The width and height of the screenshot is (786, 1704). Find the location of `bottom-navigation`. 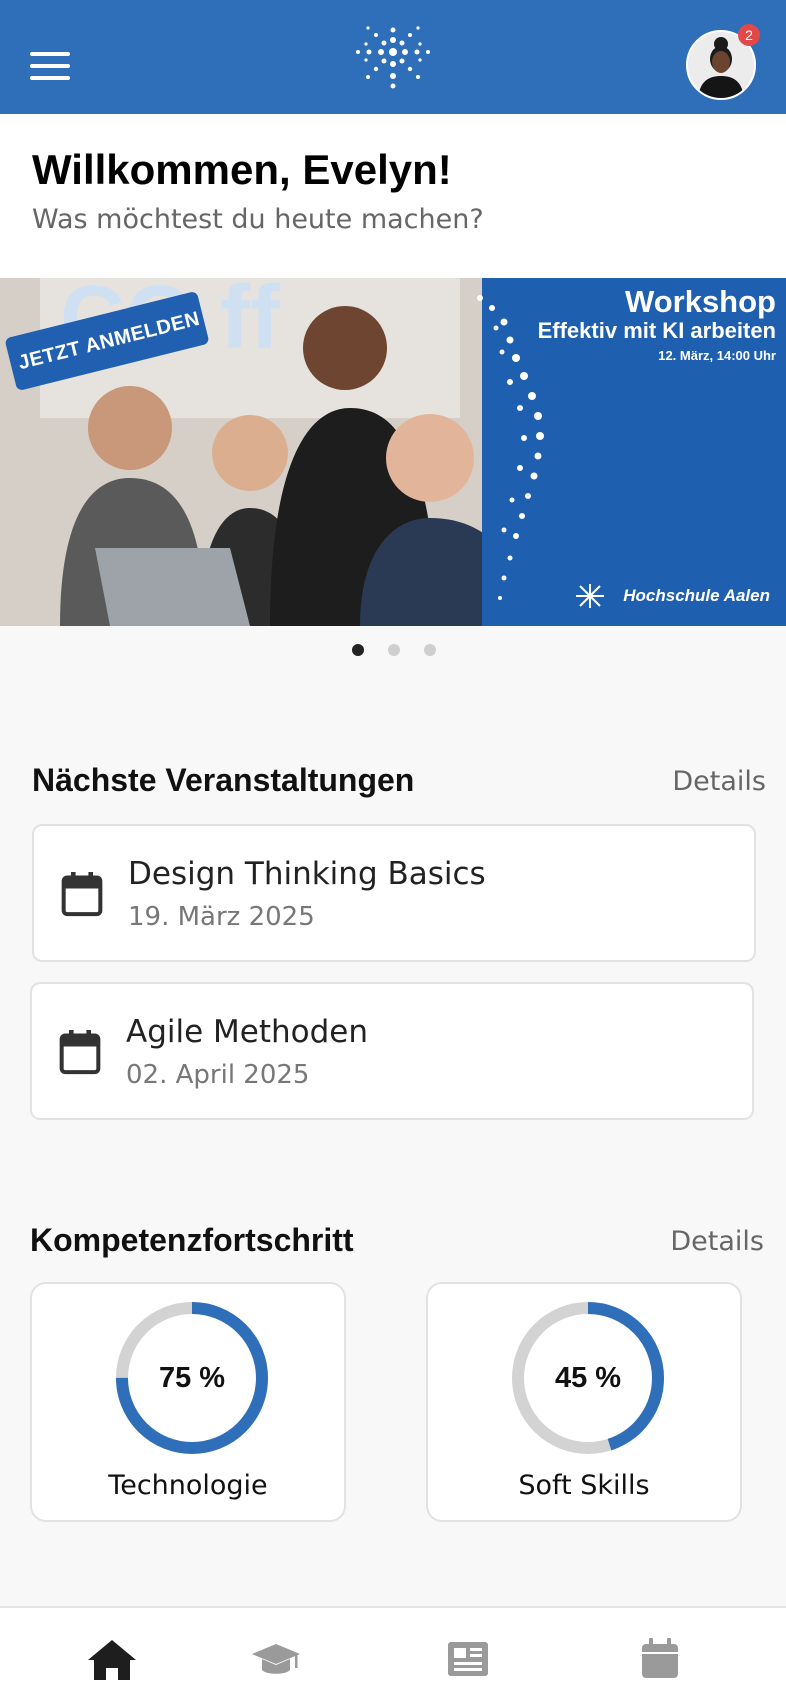

bottom-navigation is located at coordinates (393, 1655).